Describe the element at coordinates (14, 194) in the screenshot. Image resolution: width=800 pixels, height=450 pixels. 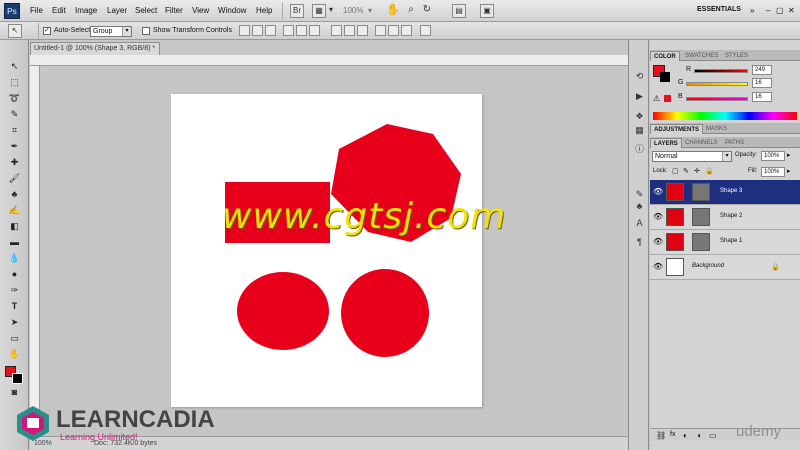
I see `clone-stamp-tool-icon: ♣` at that location.